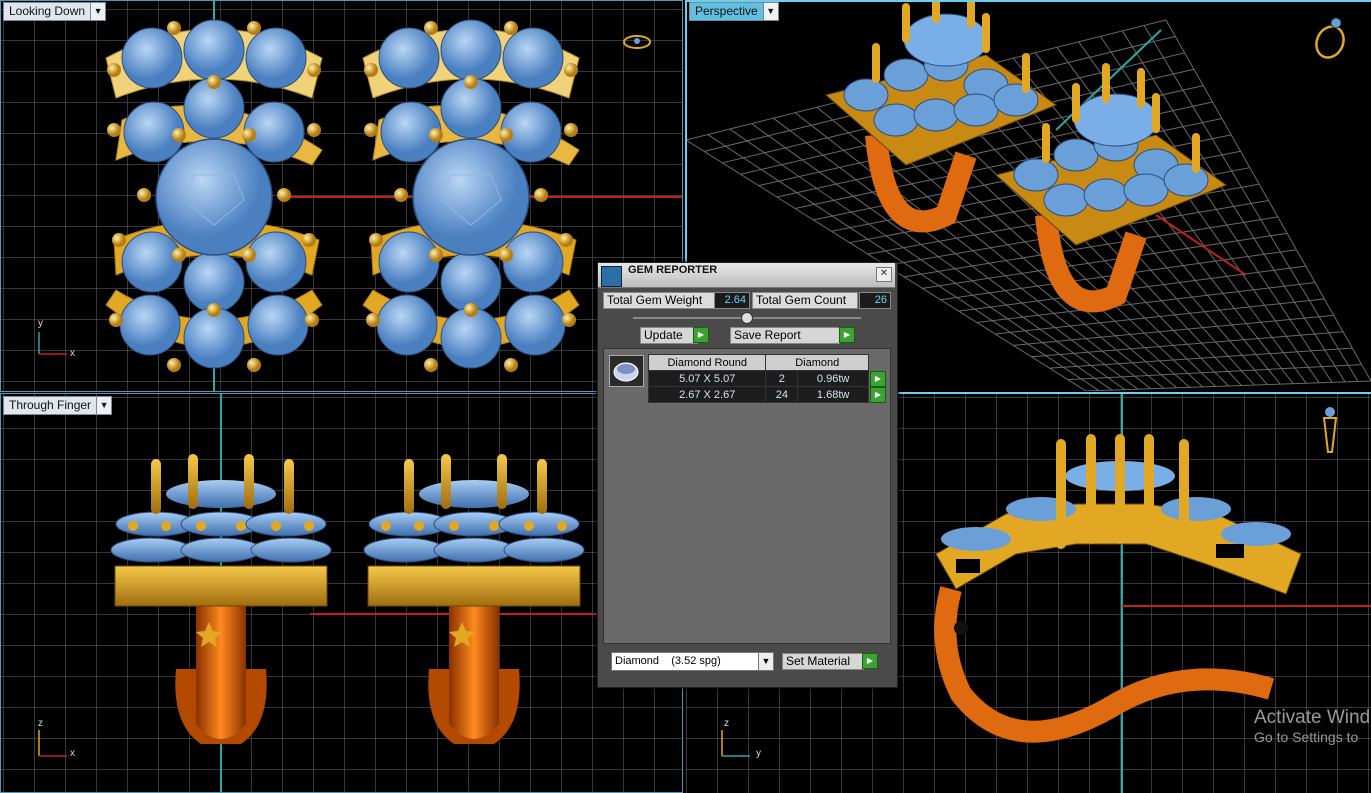 This screenshot has width=1371, height=793. I want to click on gem-weight: 0.96tw, so click(833, 378).